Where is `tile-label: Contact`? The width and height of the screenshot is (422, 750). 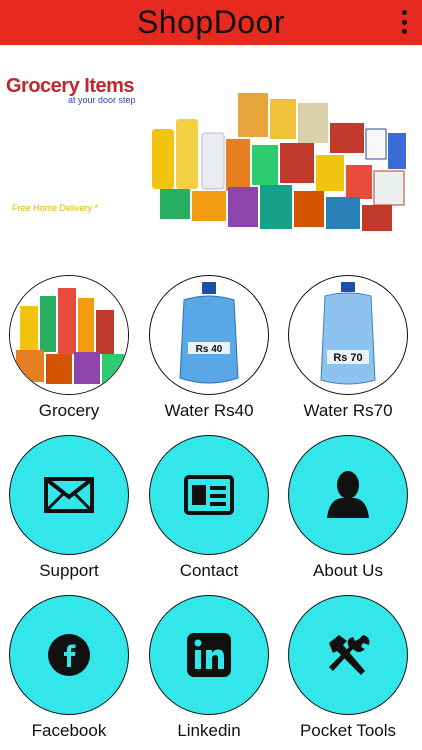 tile-label: Contact is located at coordinates (209, 570).